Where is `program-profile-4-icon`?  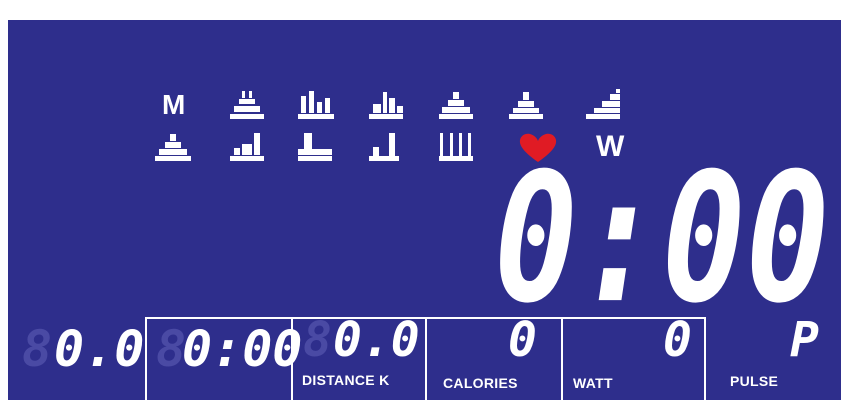 program-profile-4-icon is located at coordinates (456, 104).